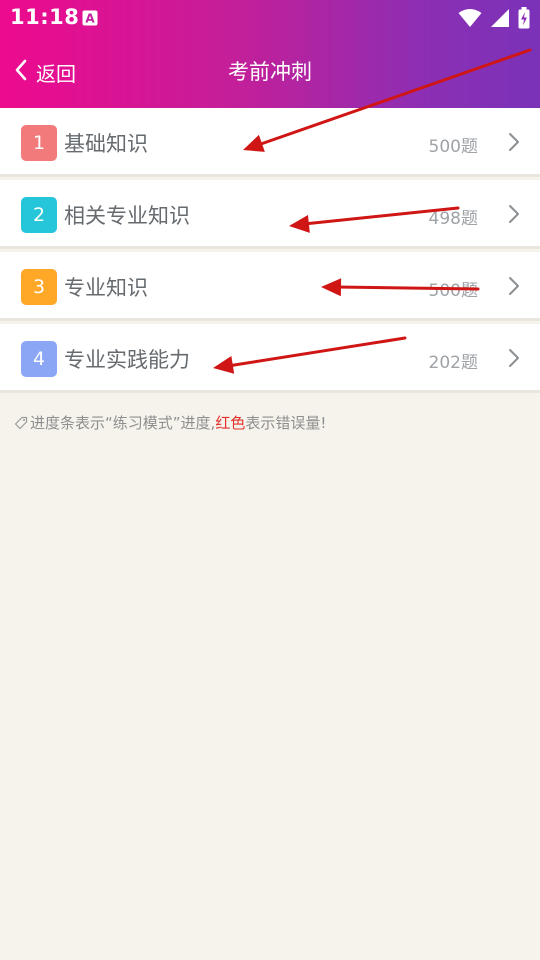  Describe the element at coordinates (270, 141) in the screenshot. I see `list-item: 1 基础知识 500题` at that location.